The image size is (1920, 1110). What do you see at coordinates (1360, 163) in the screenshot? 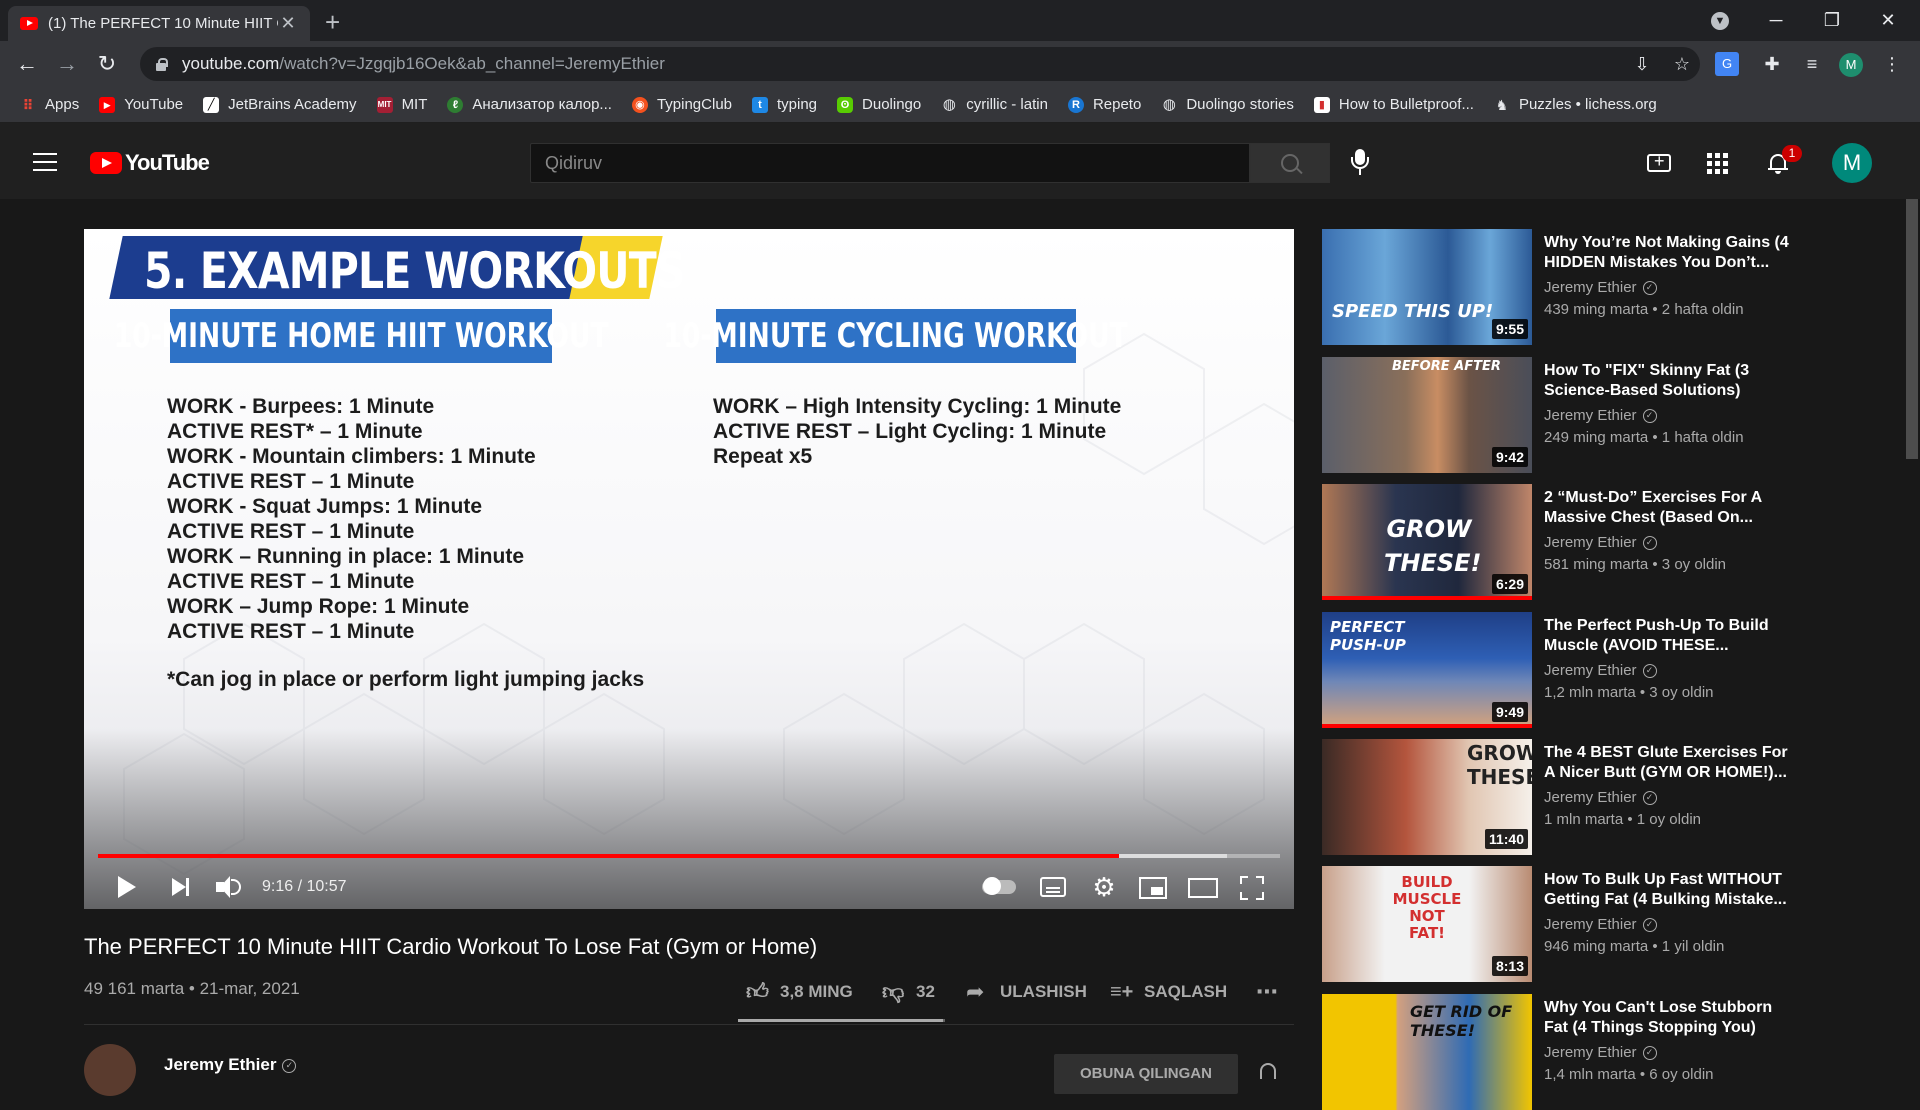
I see `voice-search-icon` at bounding box center [1360, 163].